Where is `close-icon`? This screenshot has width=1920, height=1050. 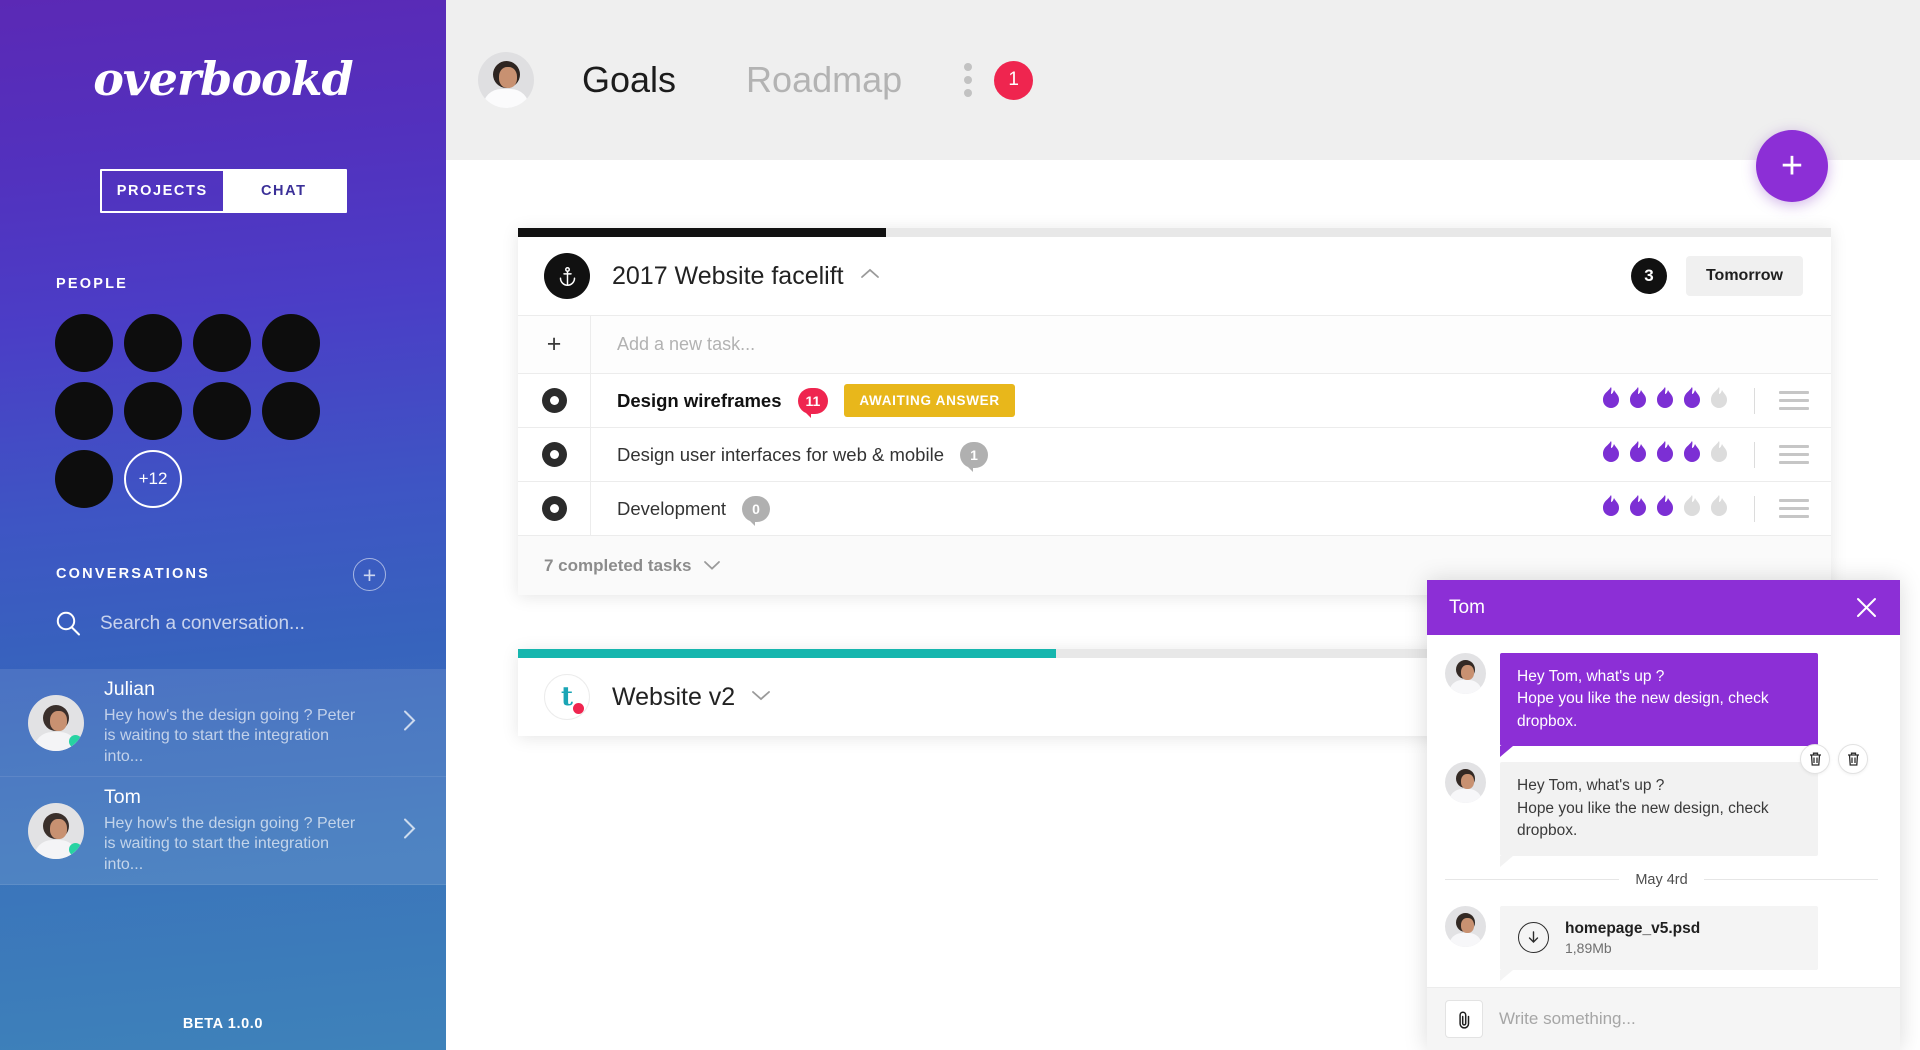
close-icon is located at coordinates (1866, 607).